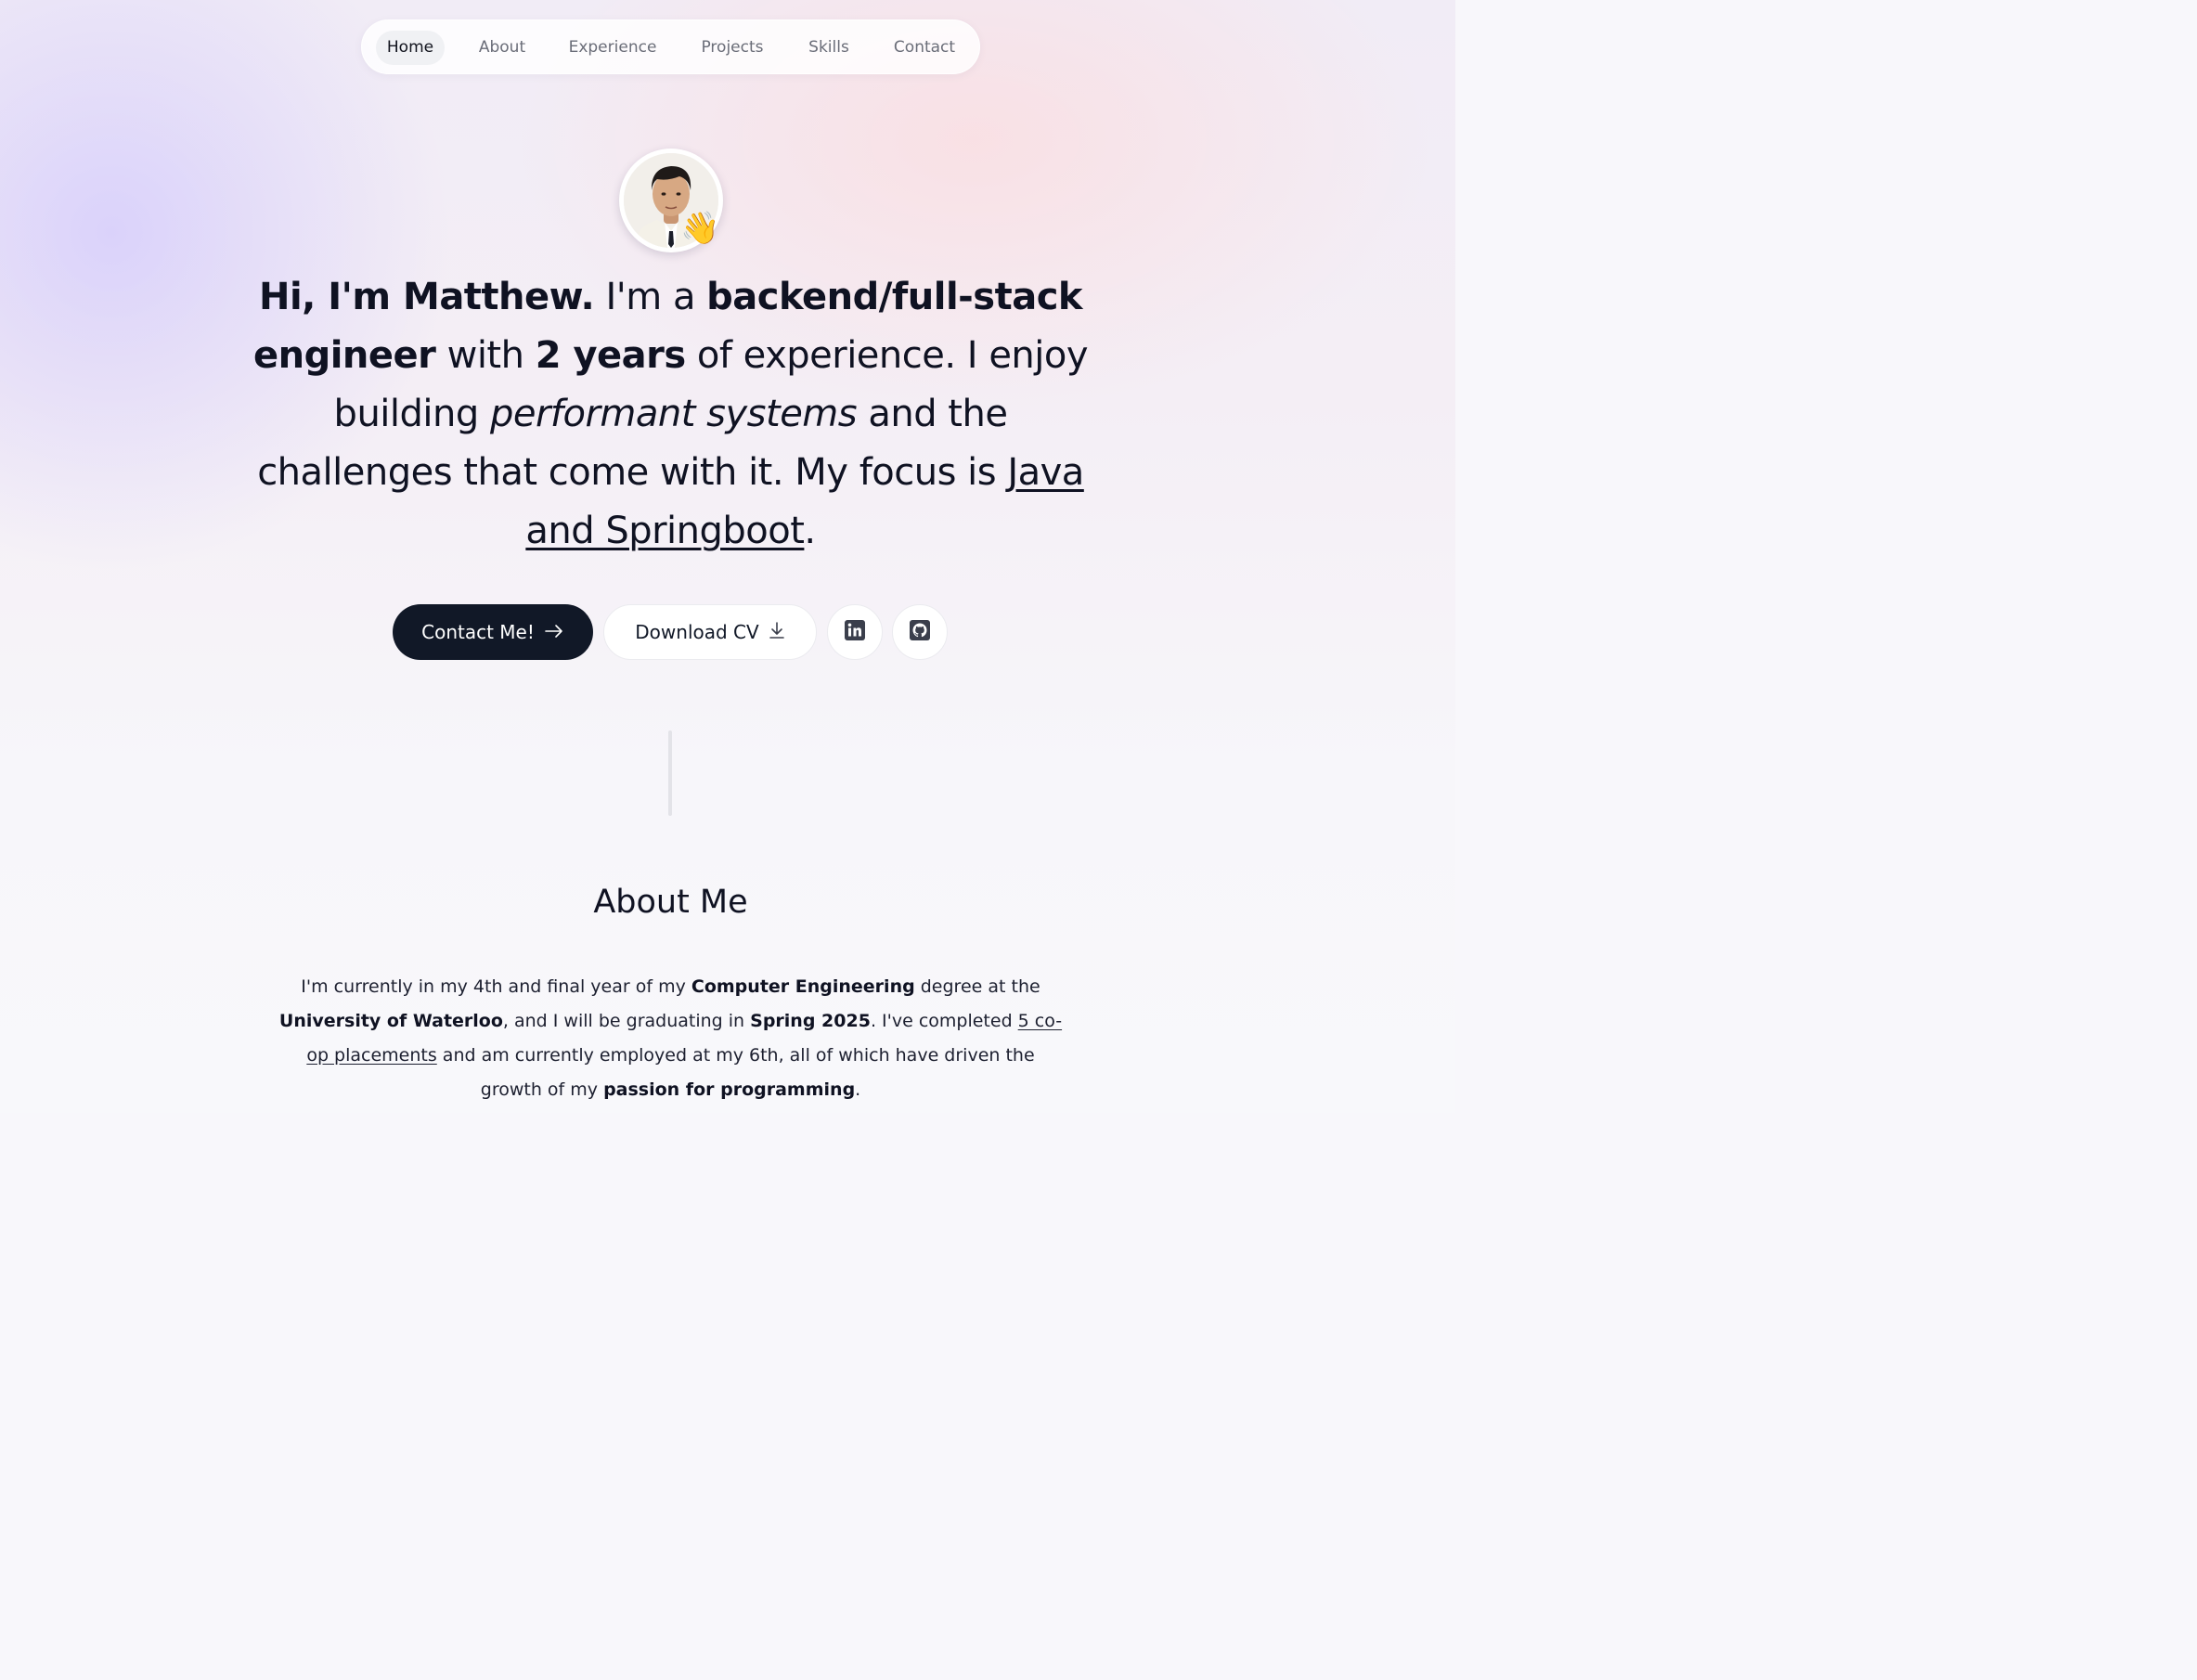 This screenshot has width=2197, height=1680. Describe the element at coordinates (977, 986) in the screenshot. I see `about-text: degree at the` at that location.